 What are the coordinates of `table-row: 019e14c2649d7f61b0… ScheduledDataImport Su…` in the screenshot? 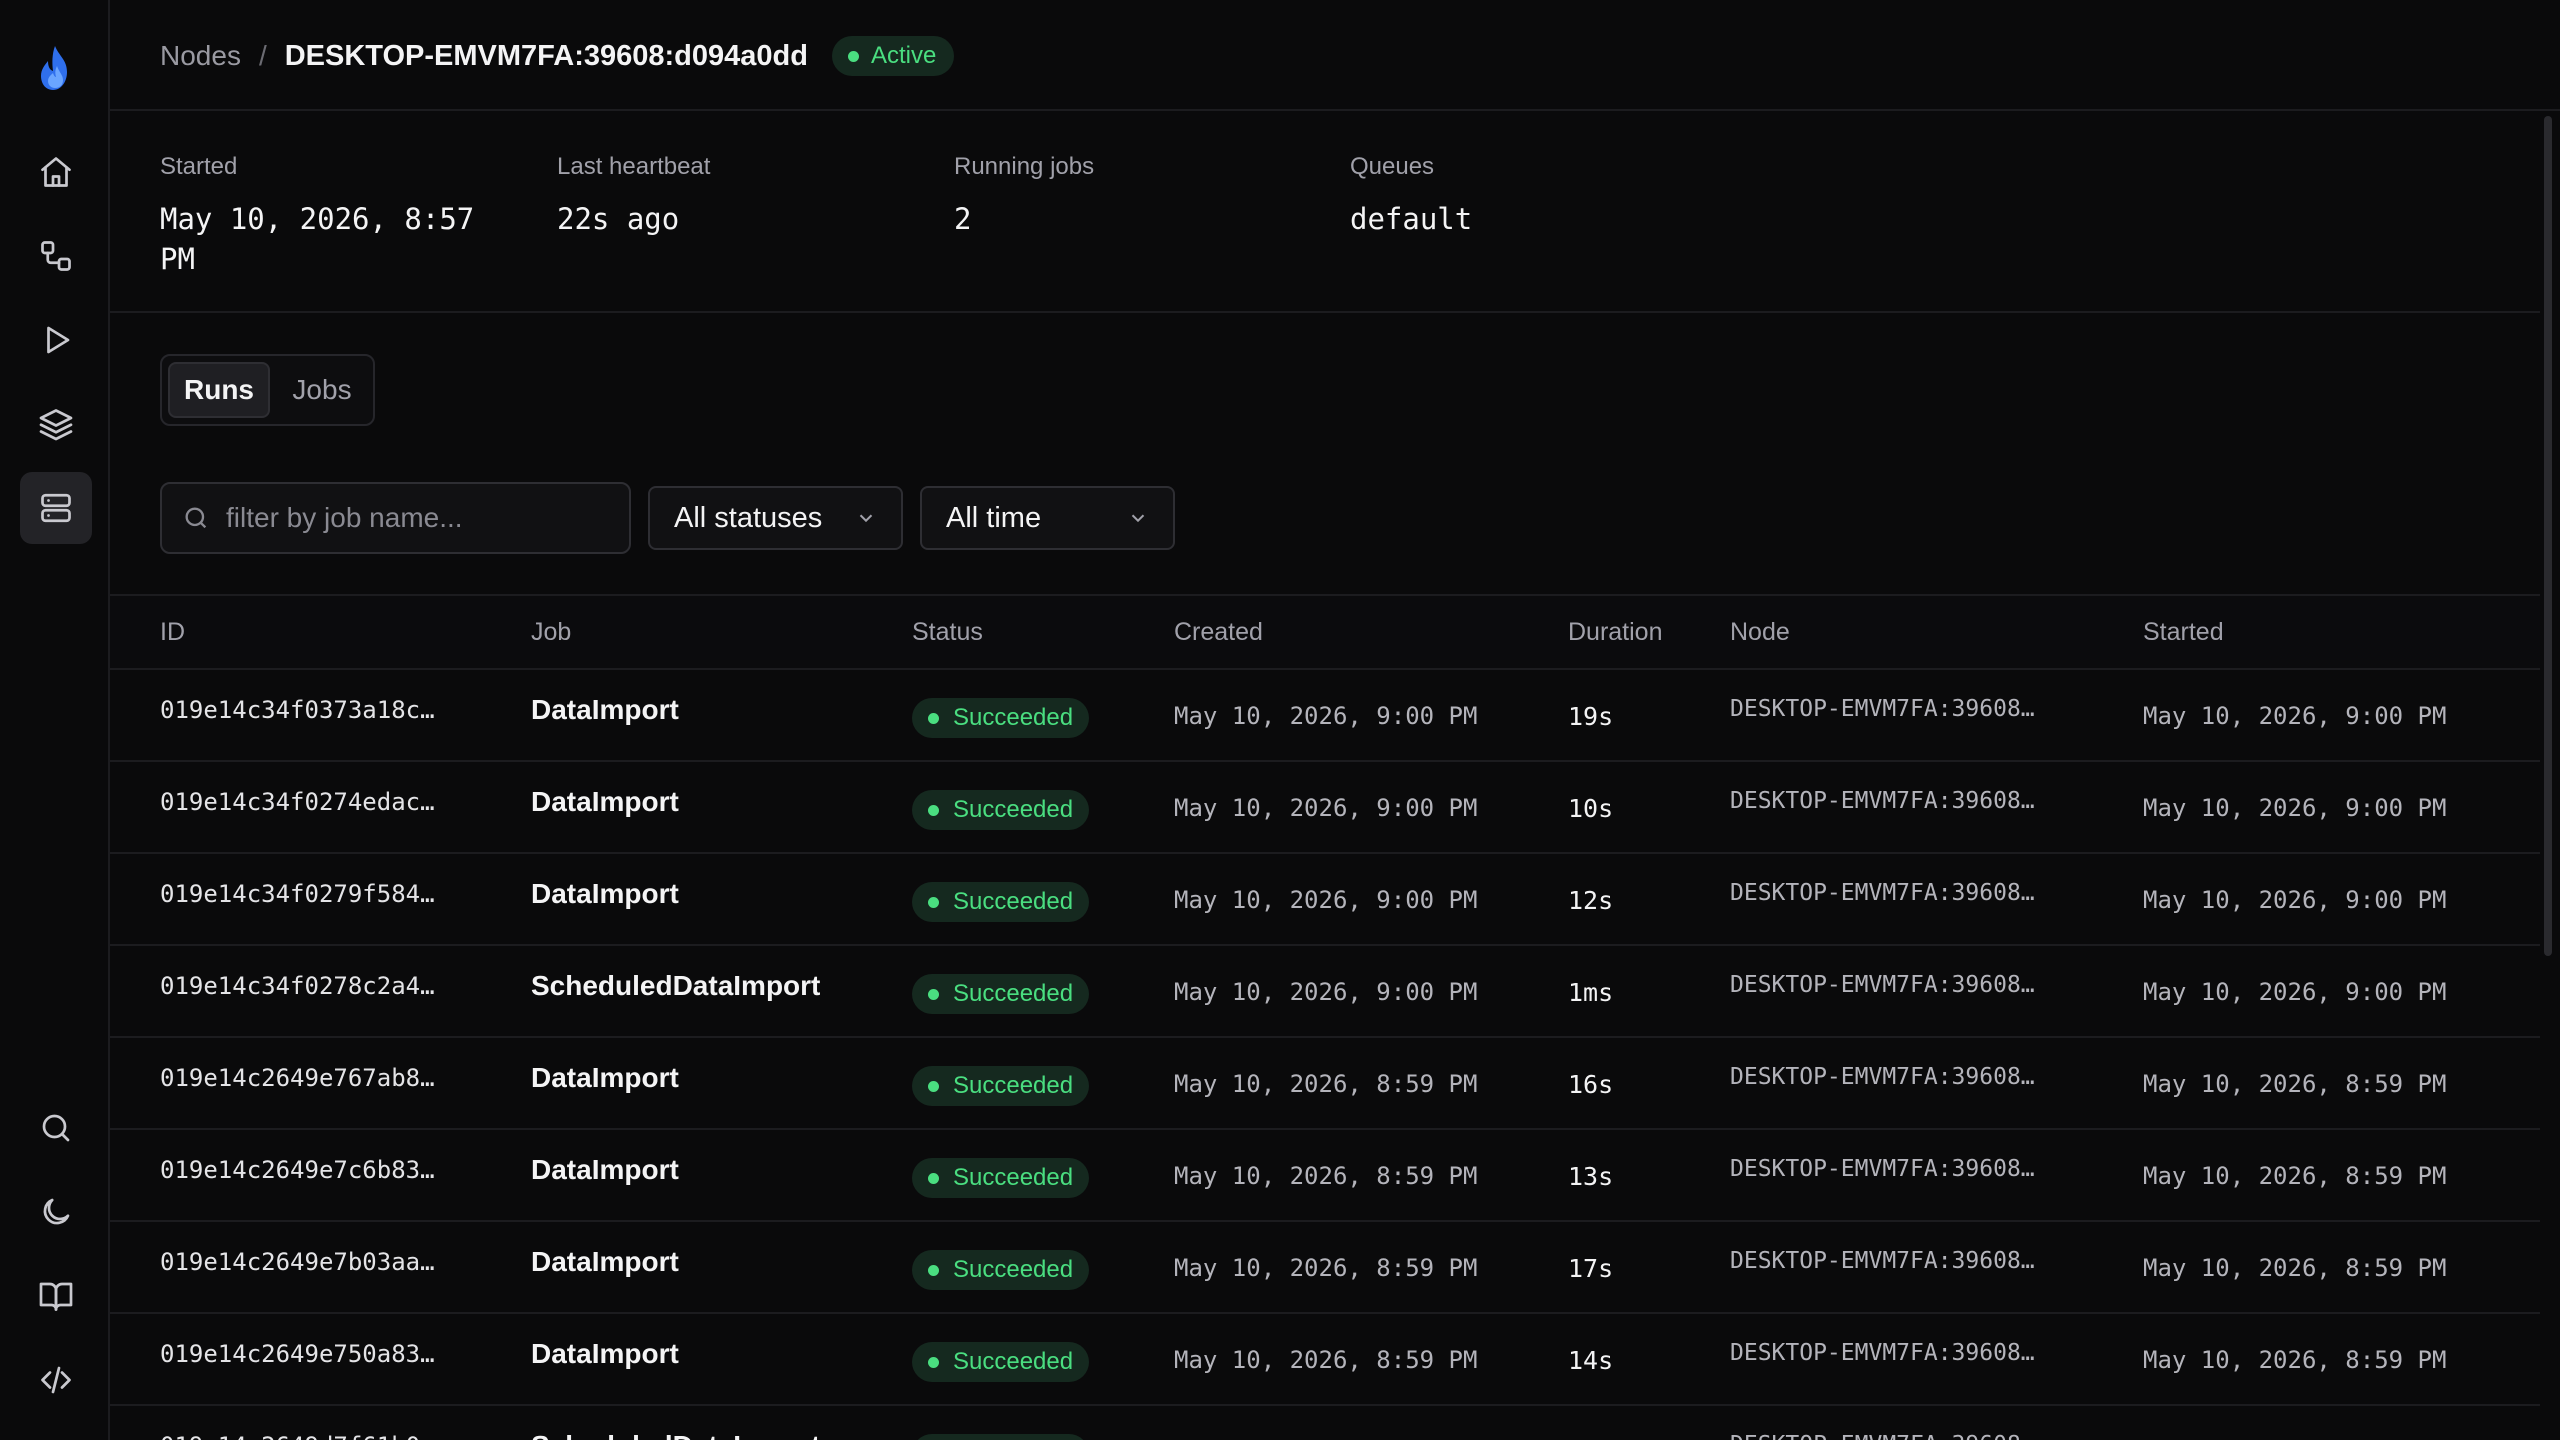 It's located at (1325, 1423).